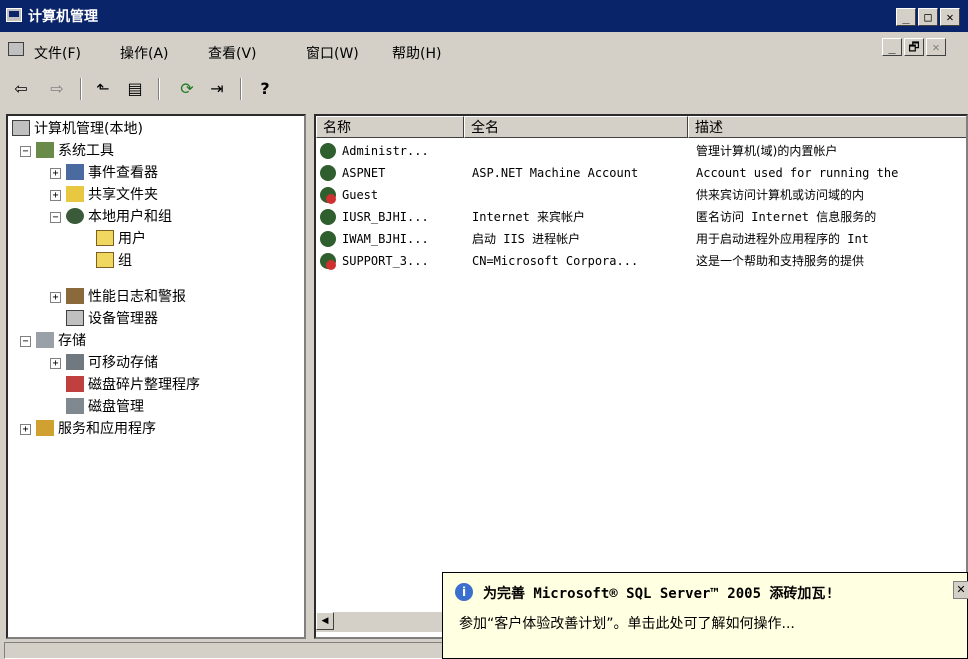 The width and height of the screenshot is (968, 659). What do you see at coordinates (827, 127) in the screenshot?
I see `column-header-description: 描述` at bounding box center [827, 127].